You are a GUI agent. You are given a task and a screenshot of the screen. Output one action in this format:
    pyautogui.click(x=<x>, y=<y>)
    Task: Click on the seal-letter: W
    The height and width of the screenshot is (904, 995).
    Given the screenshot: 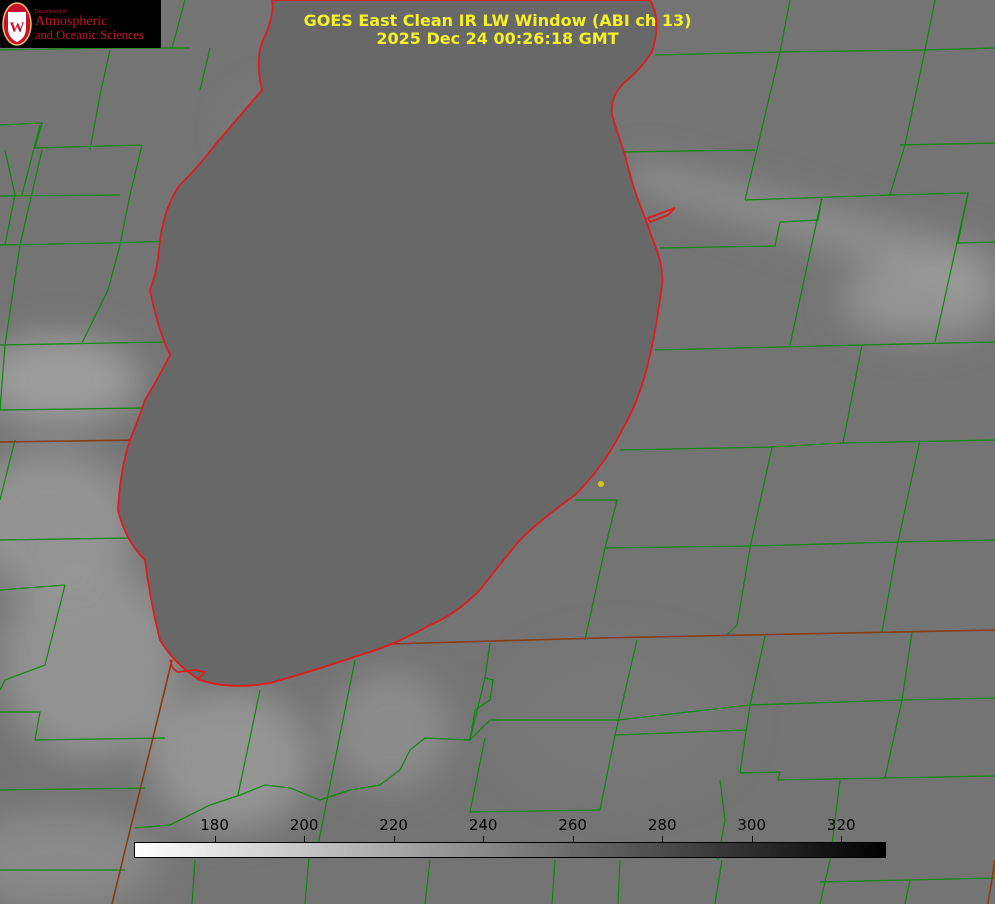 What is the action you would take?
    pyautogui.click(x=17, y=28)
    